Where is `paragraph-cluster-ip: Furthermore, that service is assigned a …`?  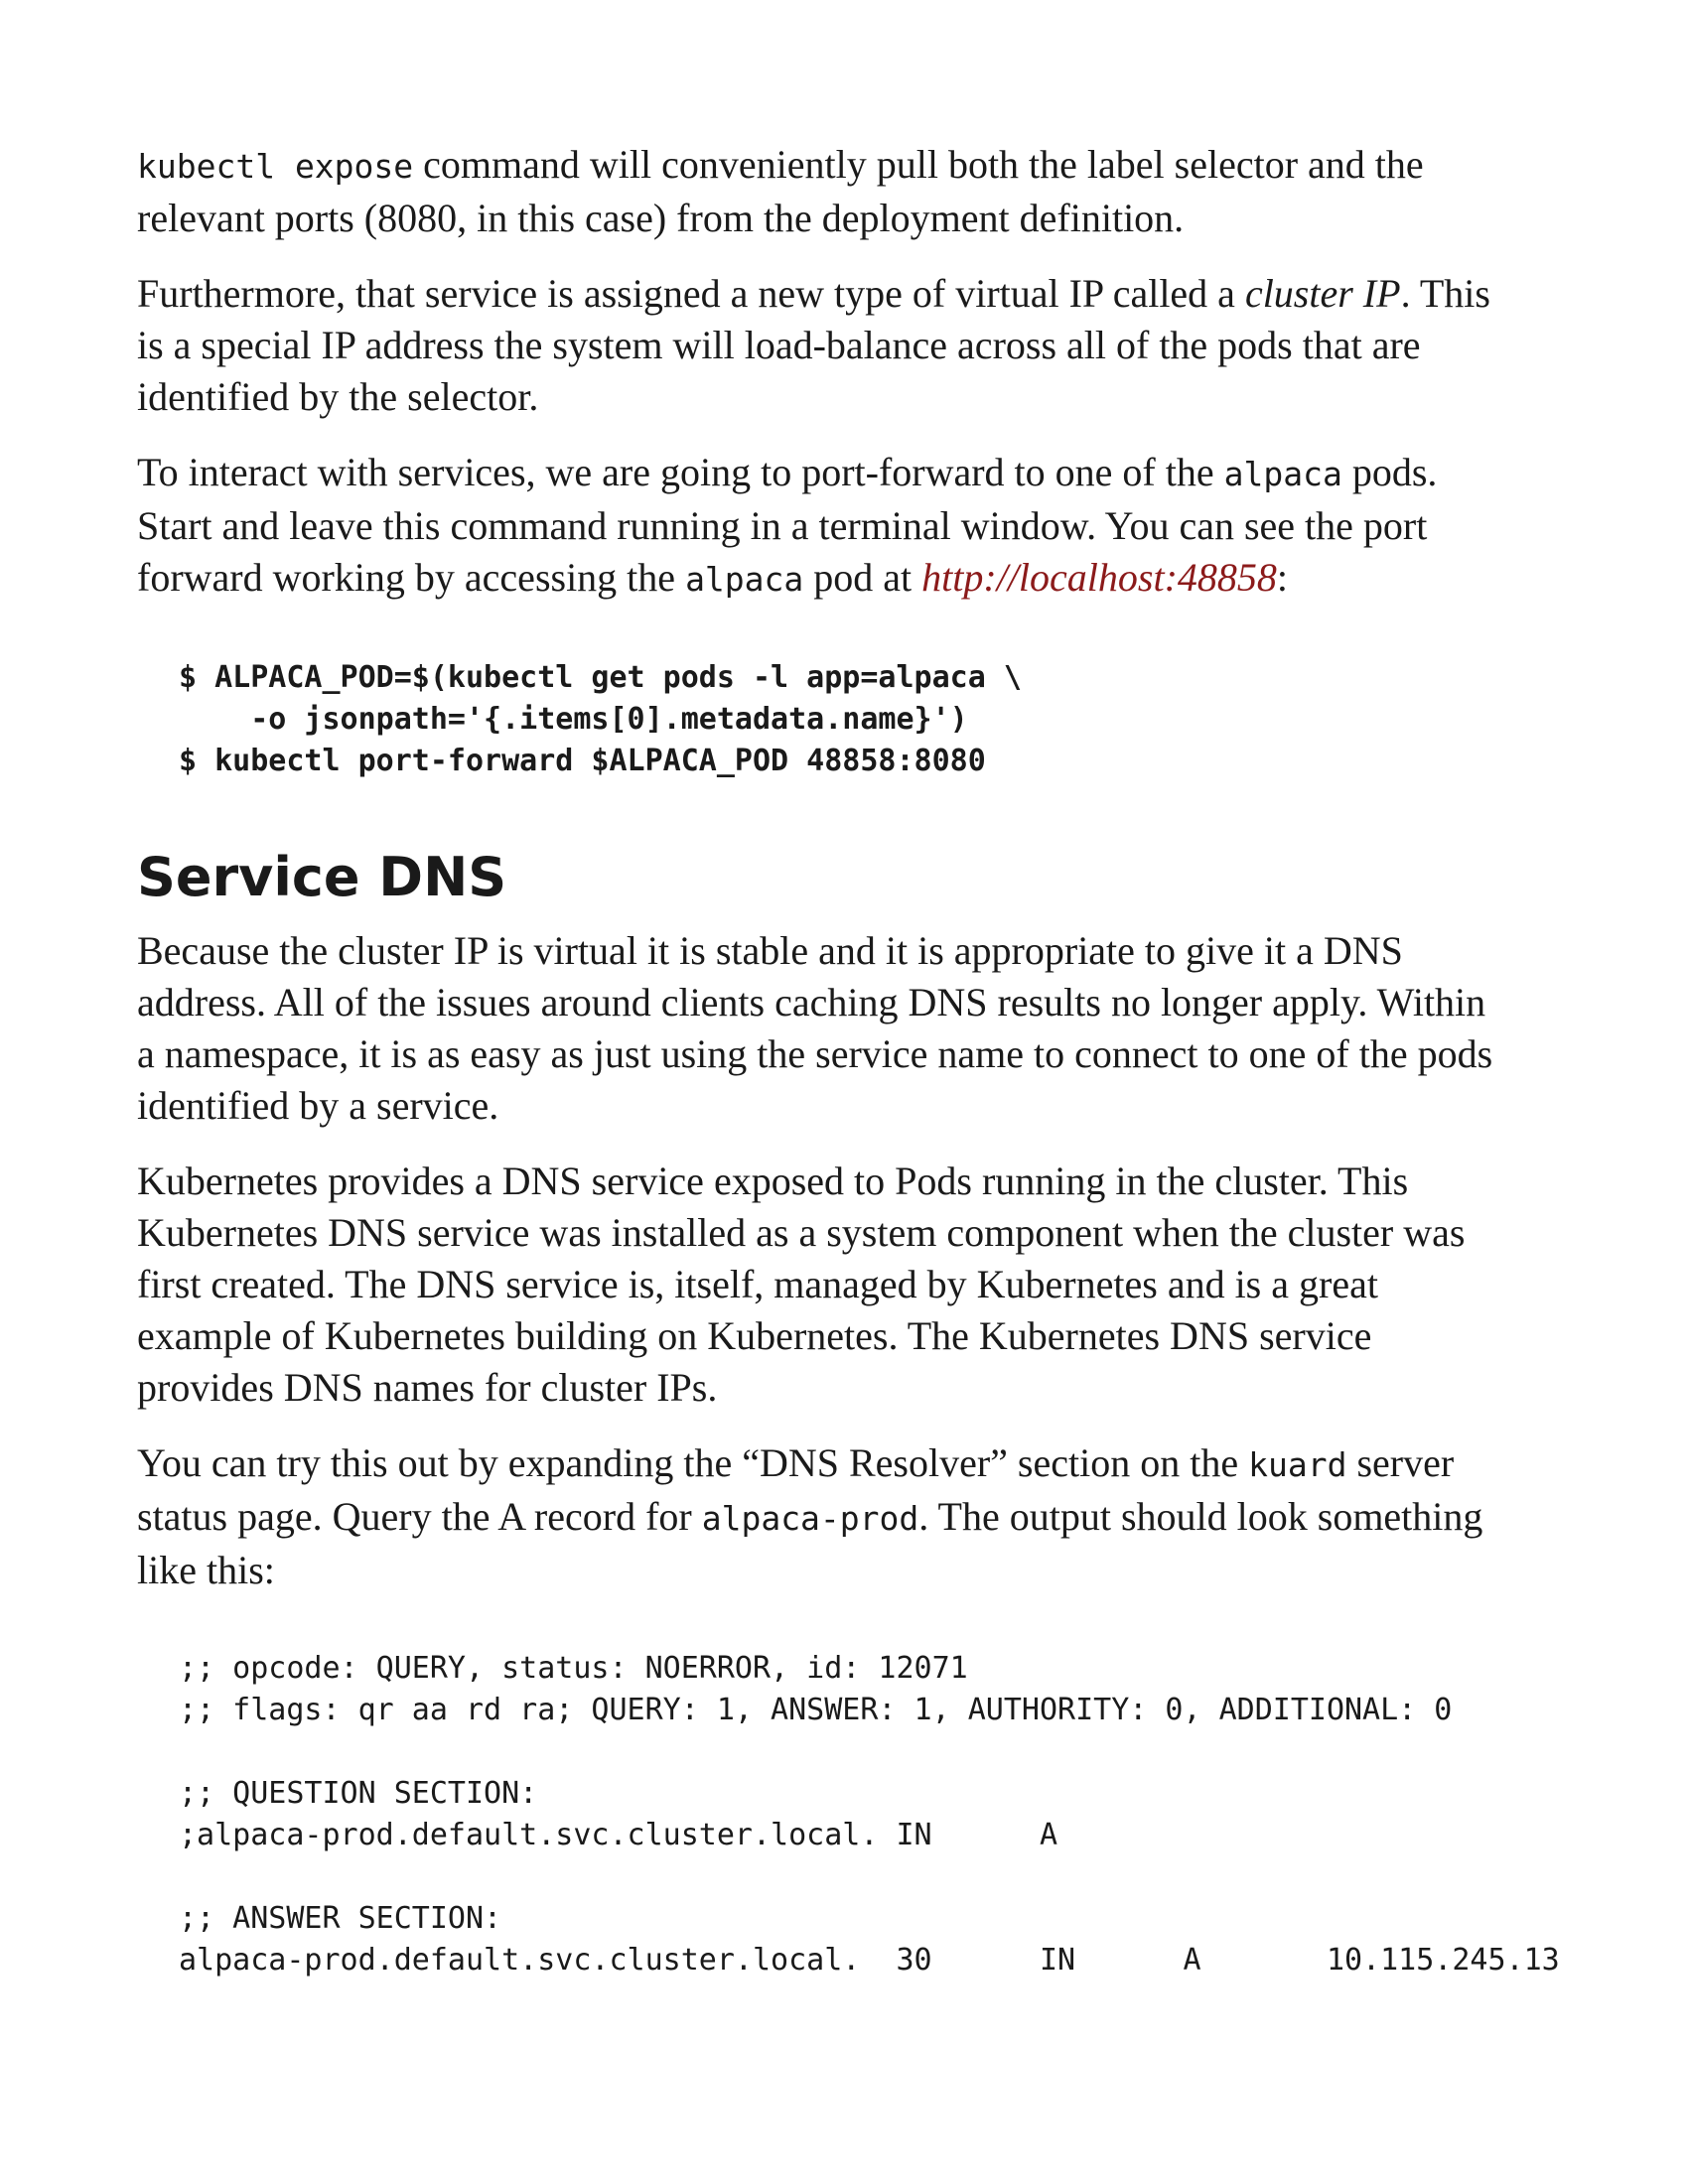 paragraph-cluster-ip: Furthermore, that service is assigned a … is located at coordinates (847, 345).